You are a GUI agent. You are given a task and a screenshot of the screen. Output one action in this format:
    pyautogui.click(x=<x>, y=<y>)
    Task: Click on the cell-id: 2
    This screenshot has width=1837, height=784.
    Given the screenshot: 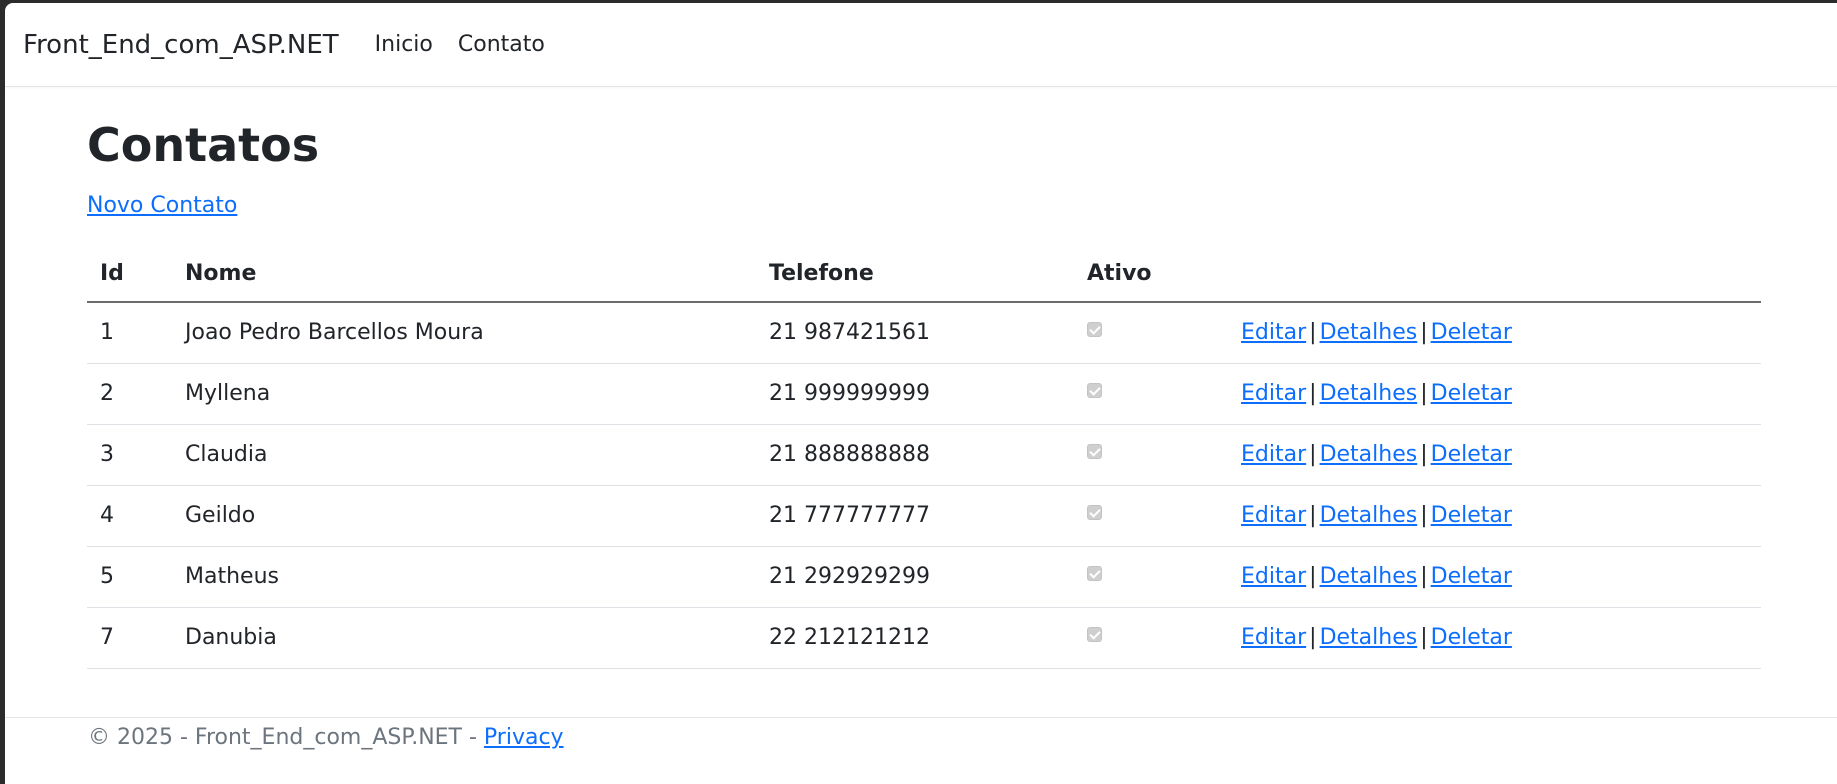 What is the action you would take?
    pyautogui.click(x=129, y=394)
    